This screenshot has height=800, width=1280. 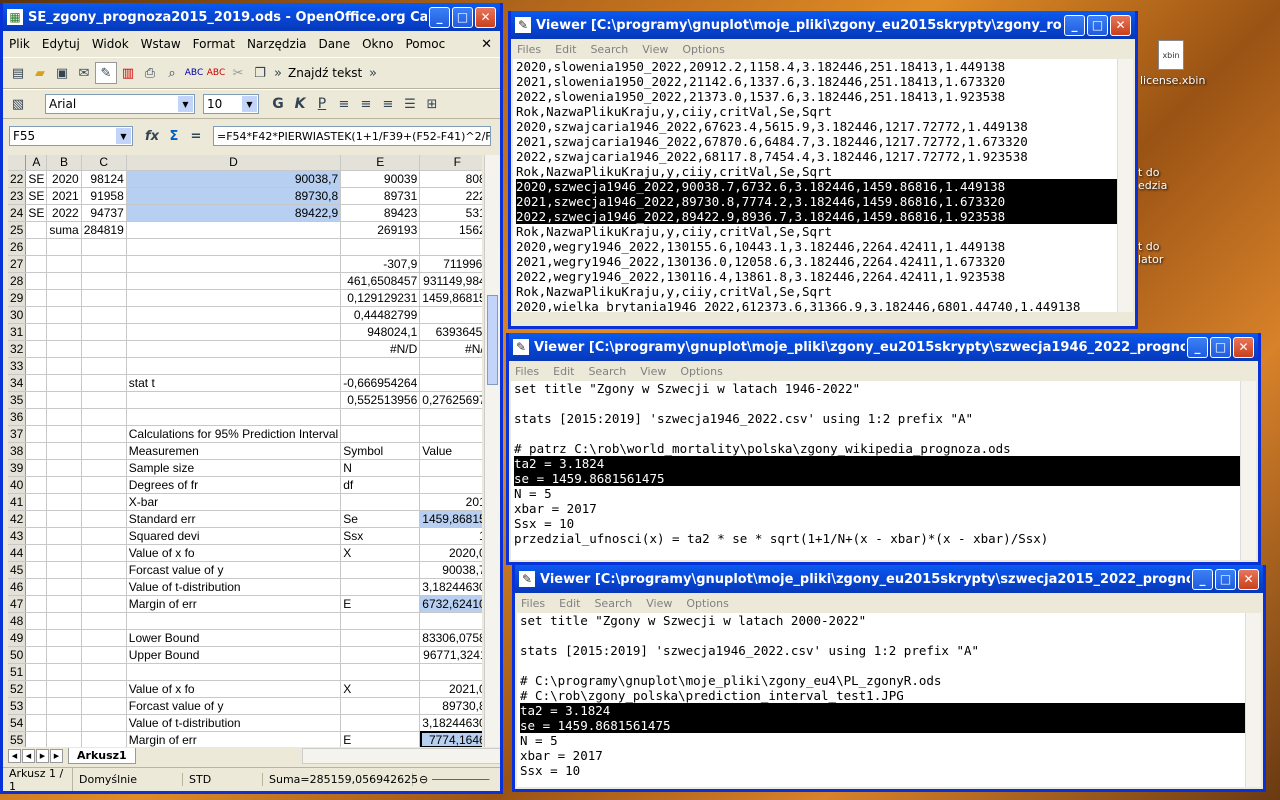 What do you see at coordinates (380, 163) in the screenshot?
I see `column-header: E` at bounding box center [380, 163].